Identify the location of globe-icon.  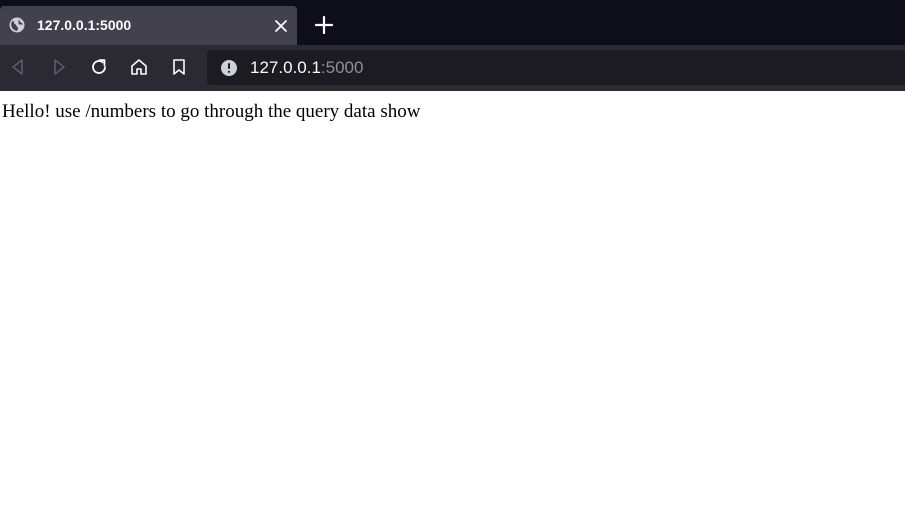
(17, 25).